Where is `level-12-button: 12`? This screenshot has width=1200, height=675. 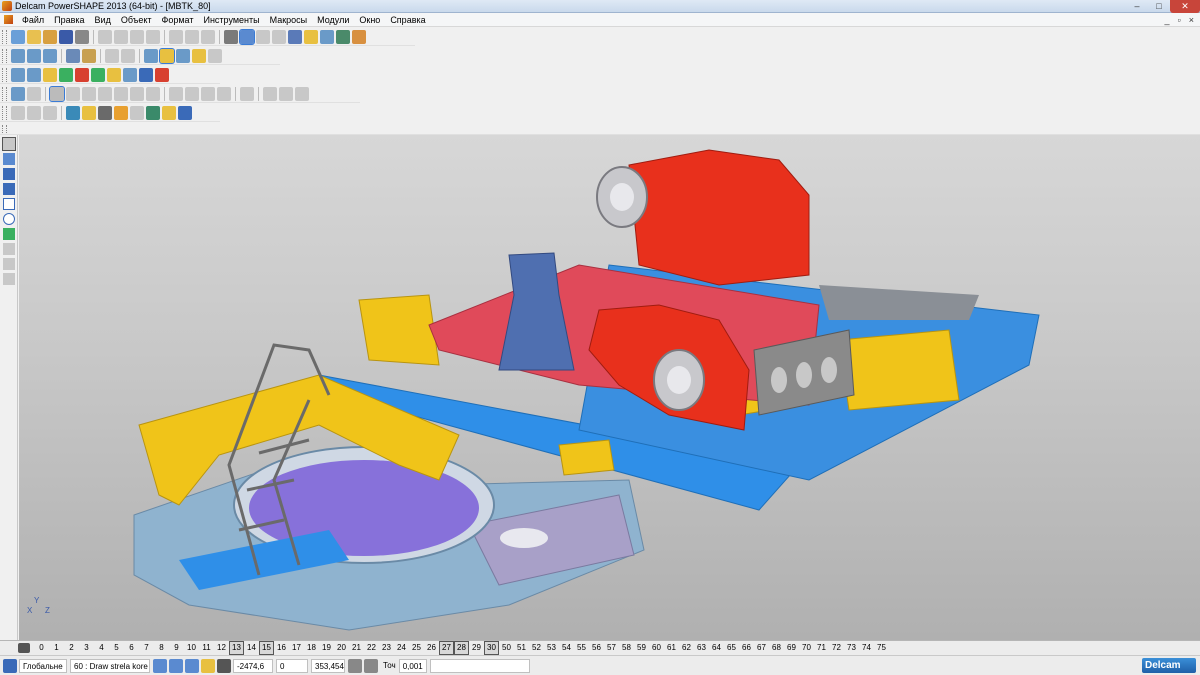 level-12-button: 12 is located at coordinates (221, 648).